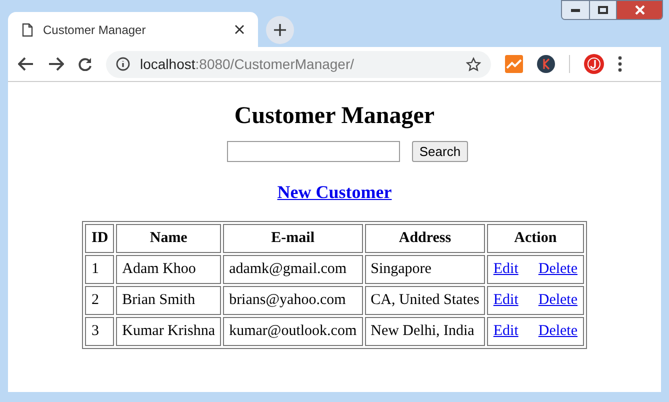  Describe the element at coordinates (27, 29) in the screenshot. I see `page-icon` at that location.